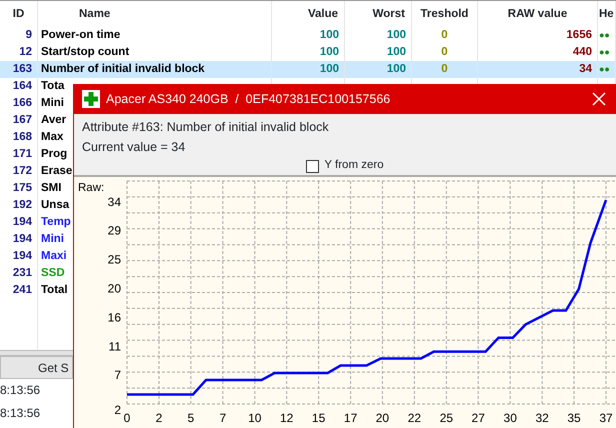  Describe the element at coordinates (117, 375) in the screenshot. I see `y-tick-label: 7` at that location.